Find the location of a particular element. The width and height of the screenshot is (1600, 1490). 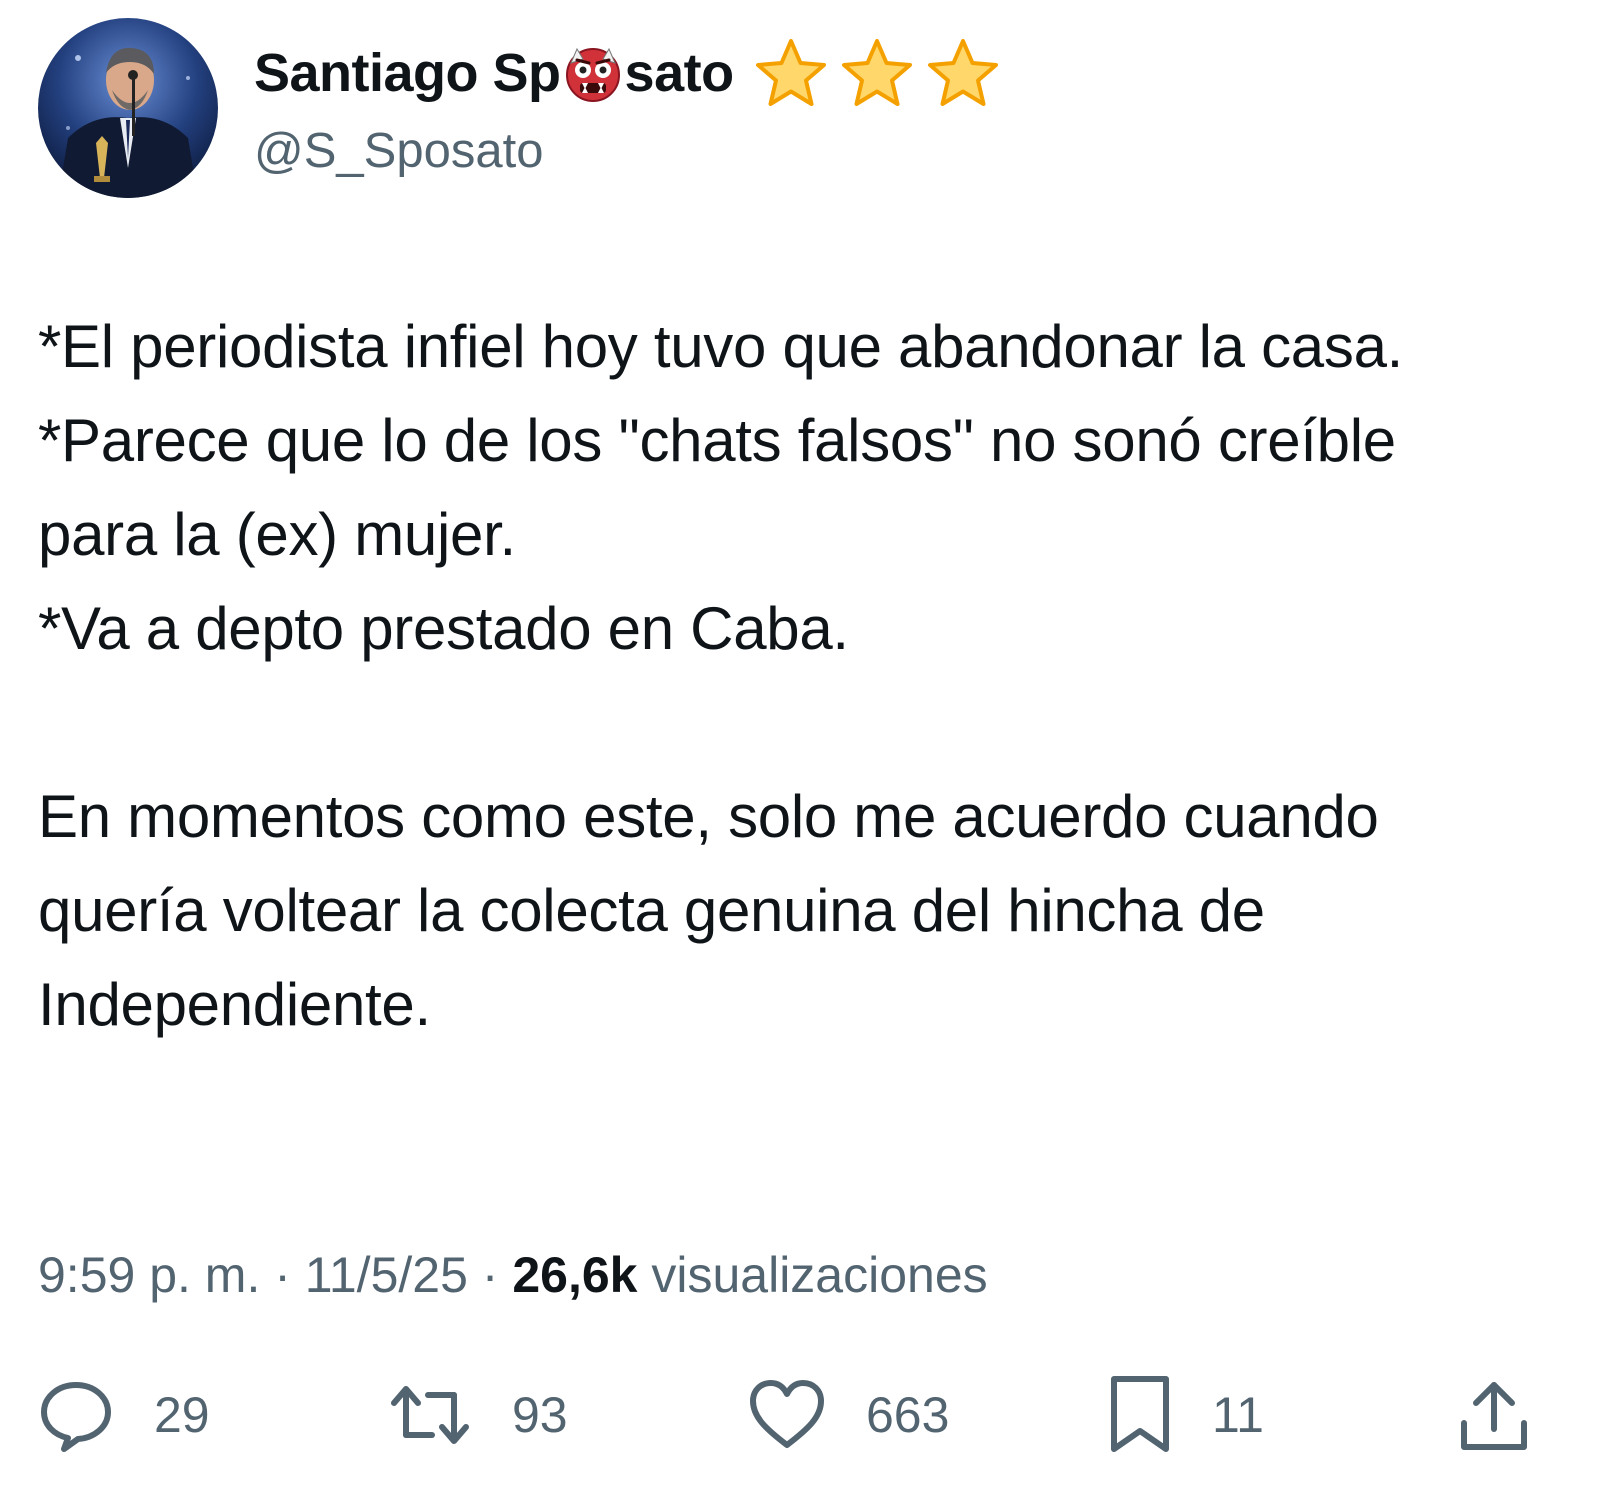

heart-icon is located at coordinates (787, 1414).